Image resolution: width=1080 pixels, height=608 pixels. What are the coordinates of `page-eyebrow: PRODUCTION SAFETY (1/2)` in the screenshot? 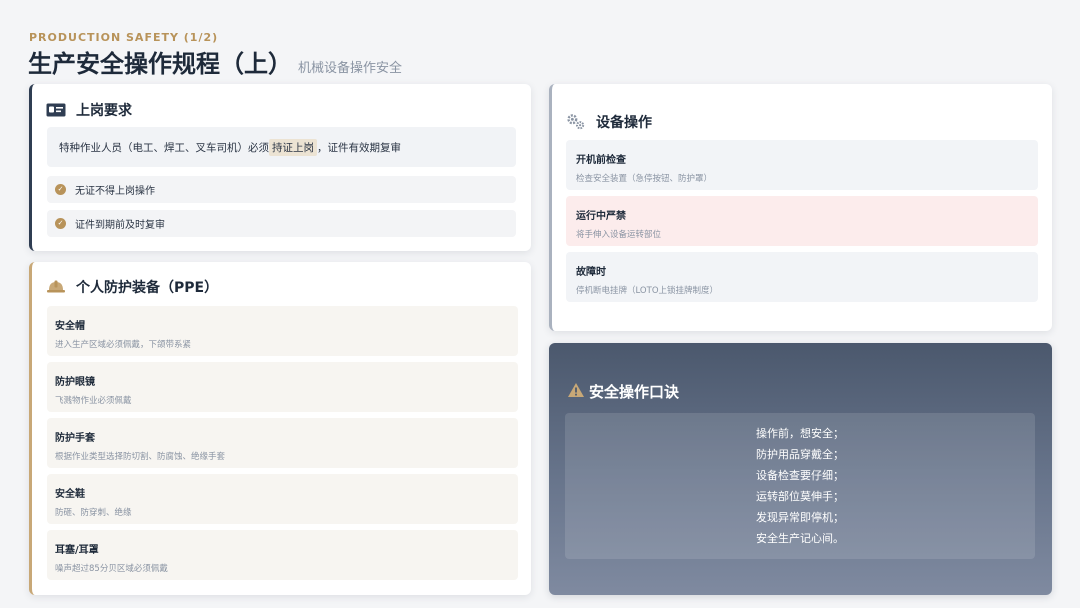 It's located at (124, 37).